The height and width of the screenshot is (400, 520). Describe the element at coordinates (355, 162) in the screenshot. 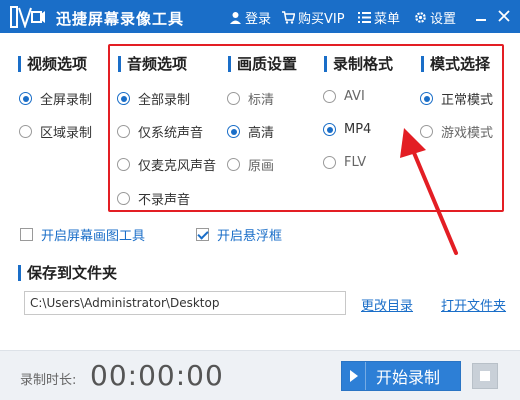

I see `radio-label: FLV` at that location.